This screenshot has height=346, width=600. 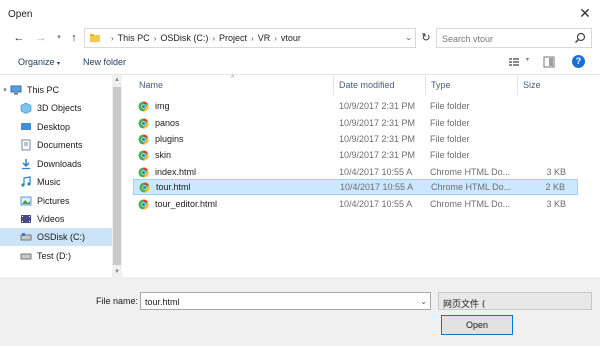 What do you see at coordinates (580, 37) in the screenshot?
I see `search-icon` at bounding box center [580, 37].